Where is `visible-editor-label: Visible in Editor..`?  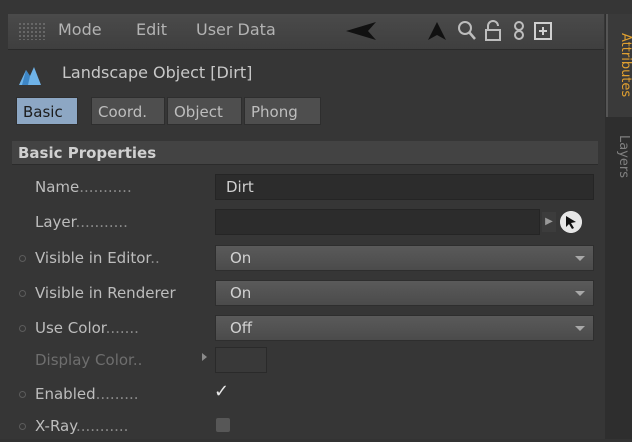 visible-editor-label: Visible in Editor.. is located at coordinates (97, 258).